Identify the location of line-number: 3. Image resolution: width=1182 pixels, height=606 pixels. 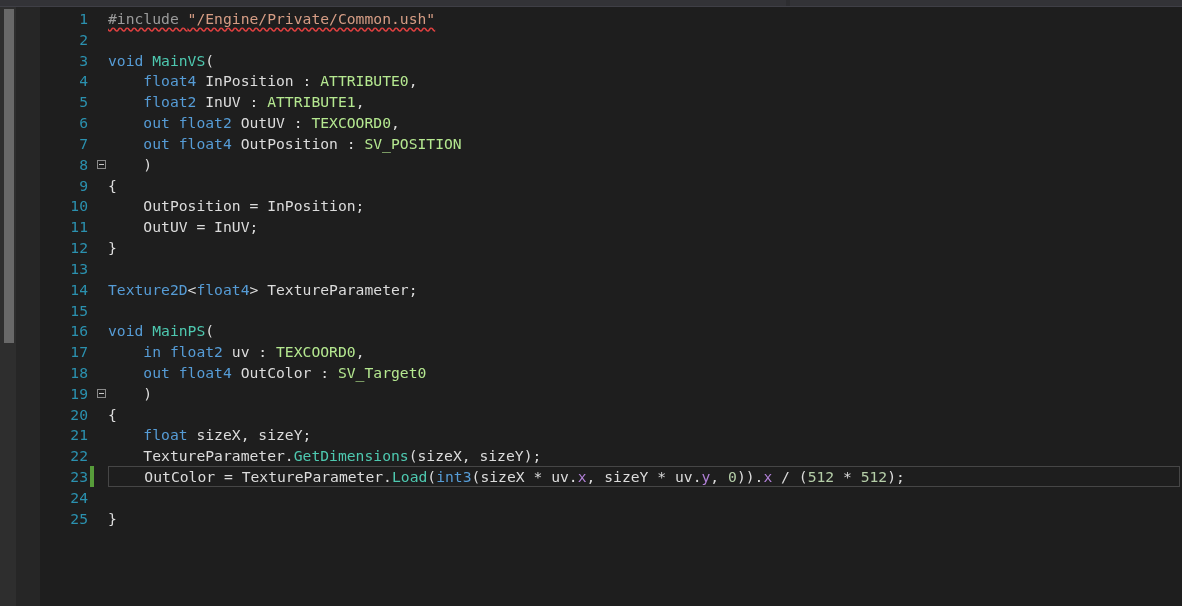
(83, 60).